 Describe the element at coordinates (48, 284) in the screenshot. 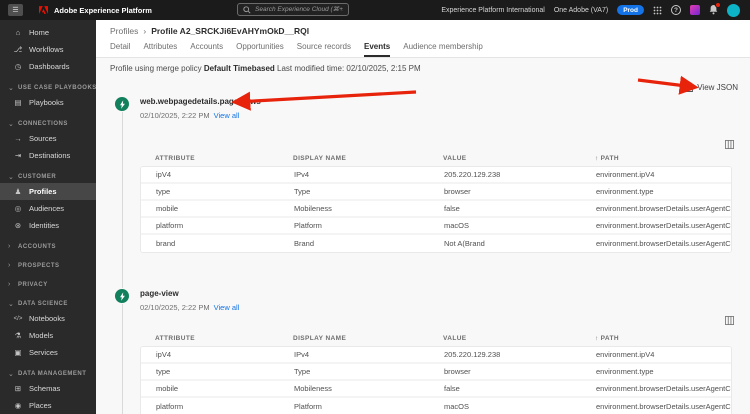

I see `sidebar-section-privacy: › PRIVACY` at that location.